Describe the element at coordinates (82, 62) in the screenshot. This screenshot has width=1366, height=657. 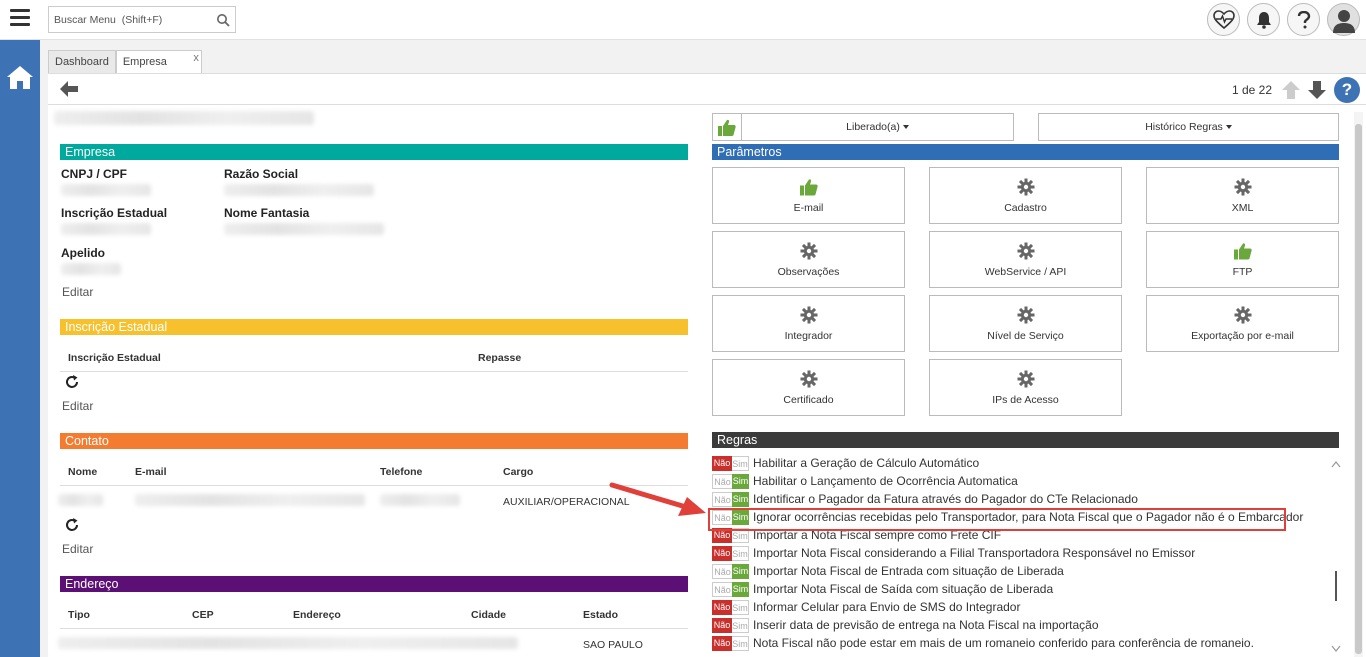
I see `tab-dashboard: Dashboard` at that location.